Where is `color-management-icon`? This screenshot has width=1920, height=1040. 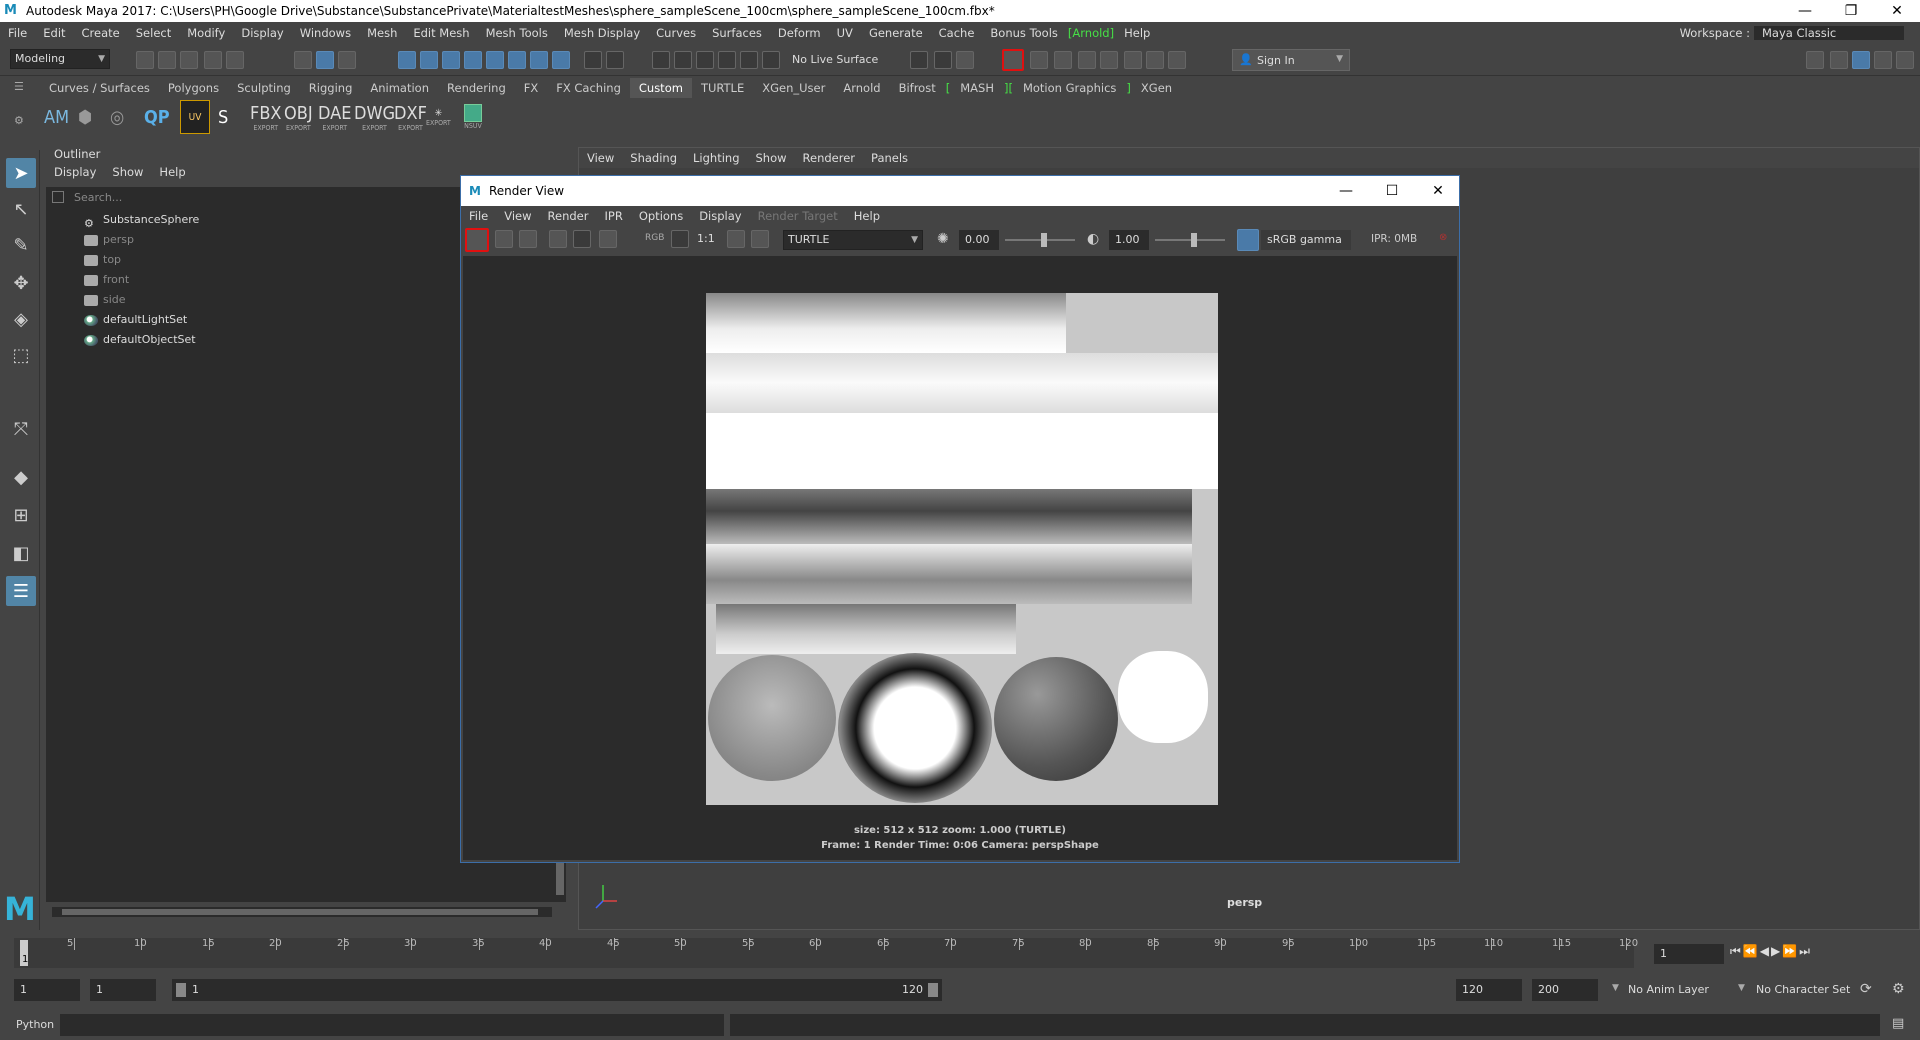 color-management-icon is located at coordinates (1248, 240).